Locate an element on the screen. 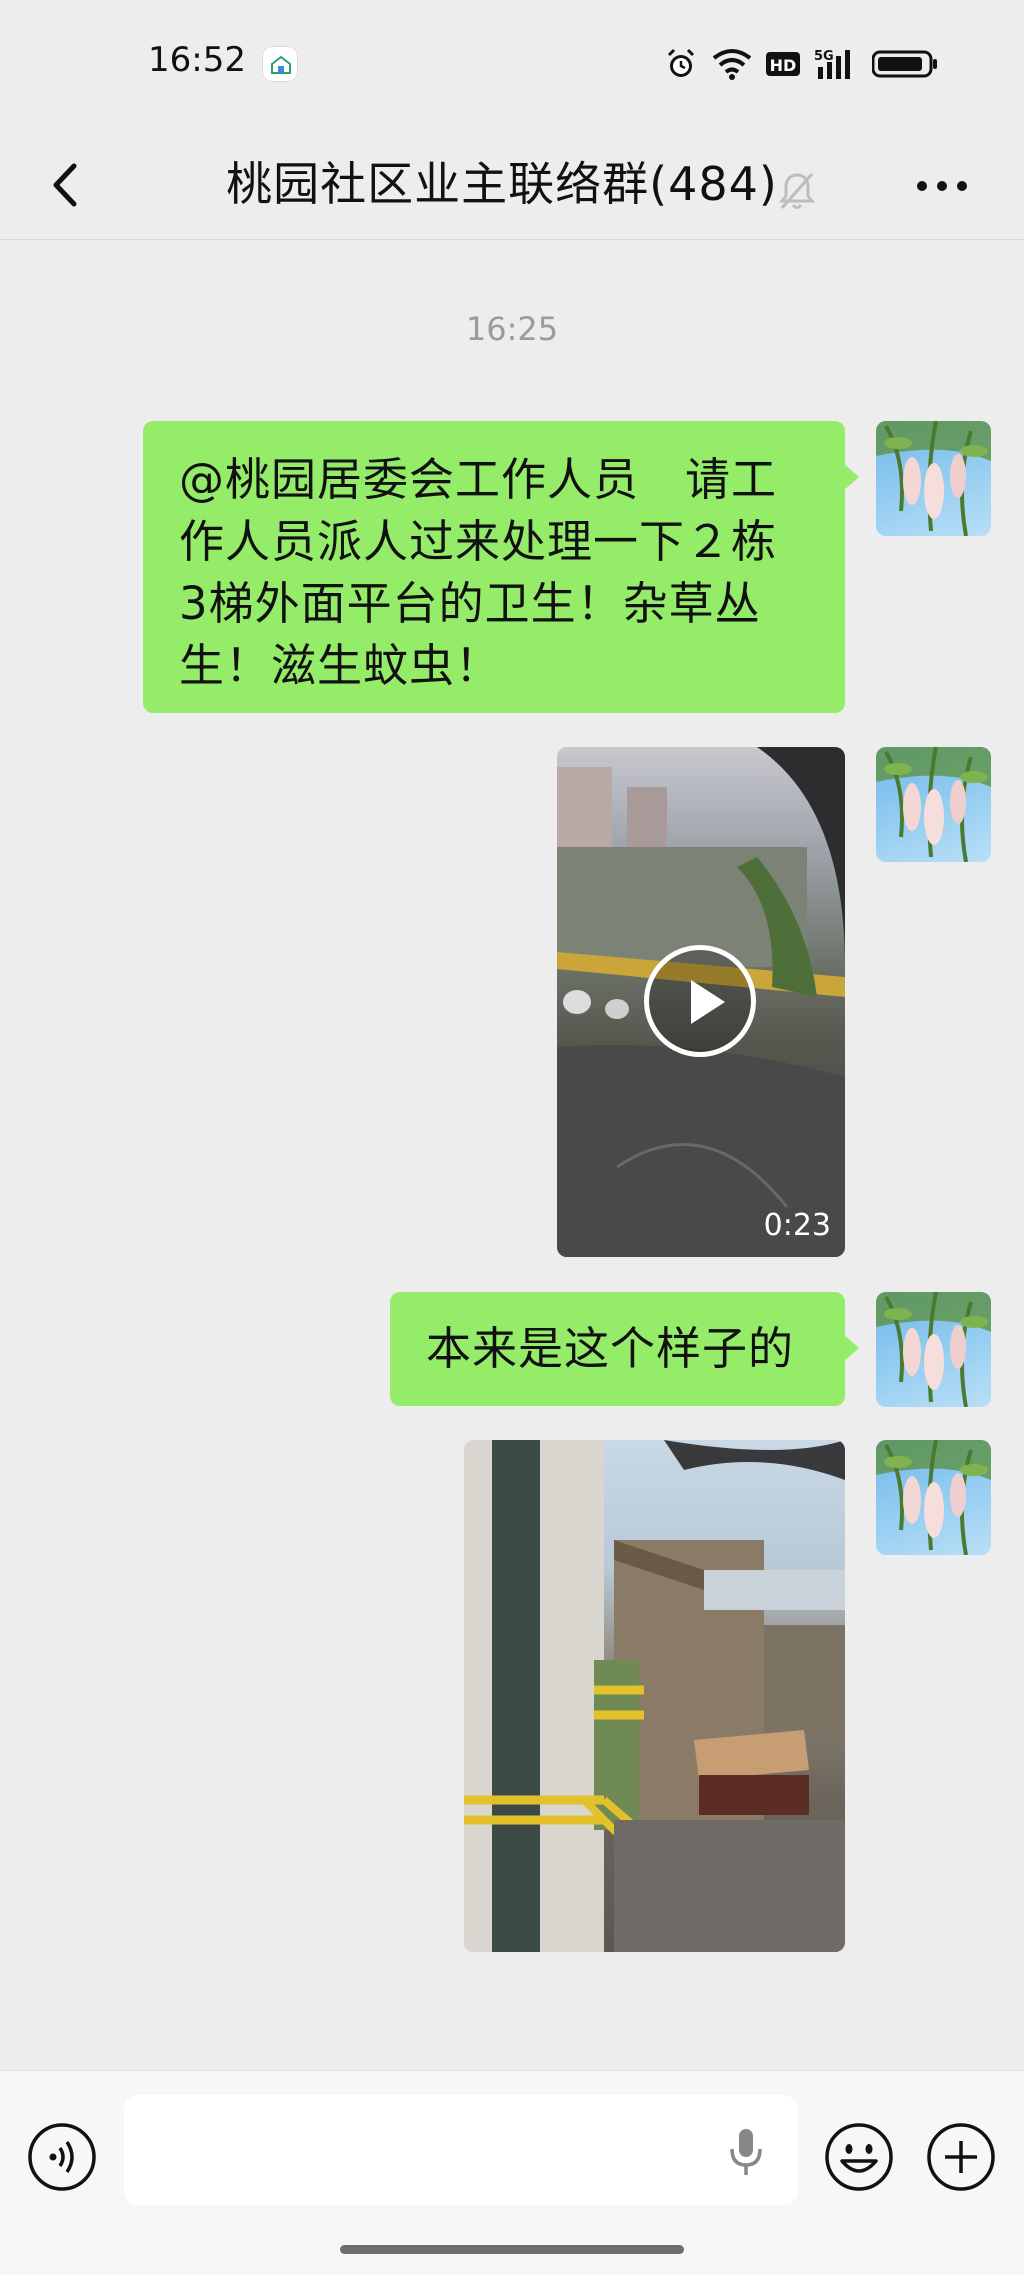  alarm-icon is located at coordinates (681, 66).